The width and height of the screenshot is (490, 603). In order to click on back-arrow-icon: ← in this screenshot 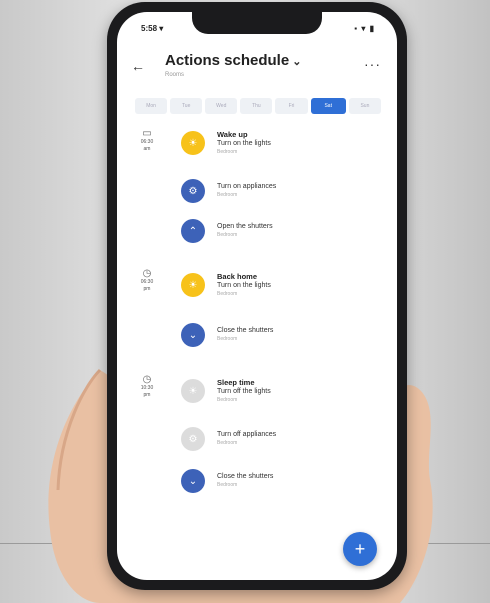, I will do `click(138, 66)`.